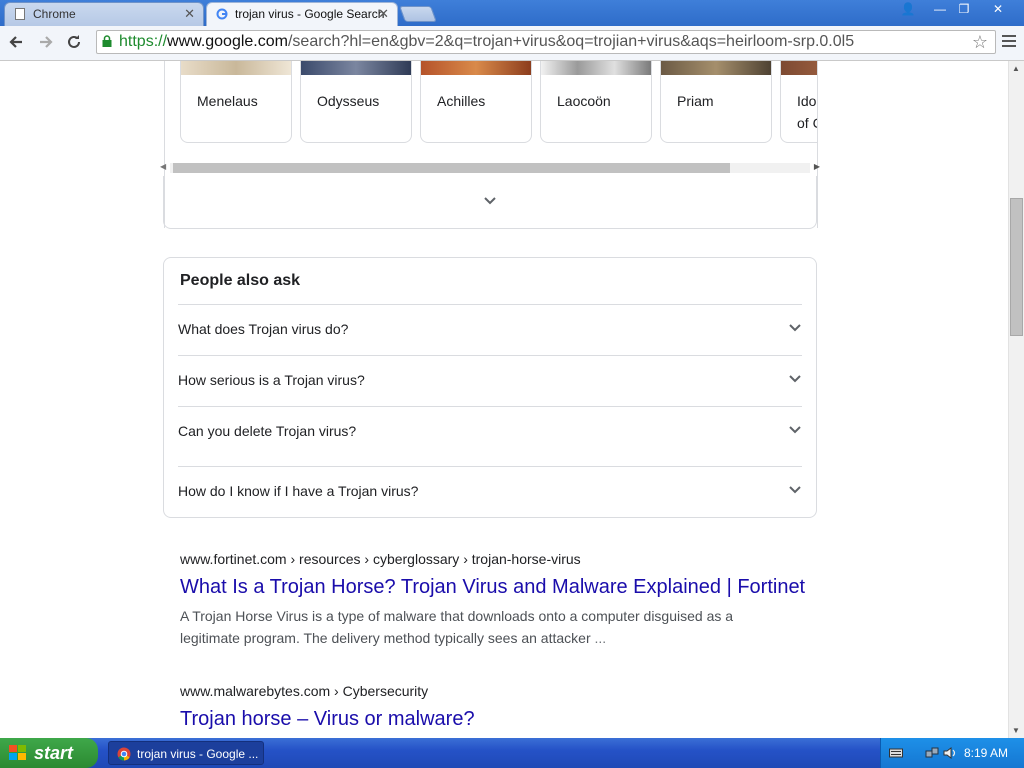 This screenshot has width=1024, height=768. I want to click on chrome-icon, so click(124, 754).